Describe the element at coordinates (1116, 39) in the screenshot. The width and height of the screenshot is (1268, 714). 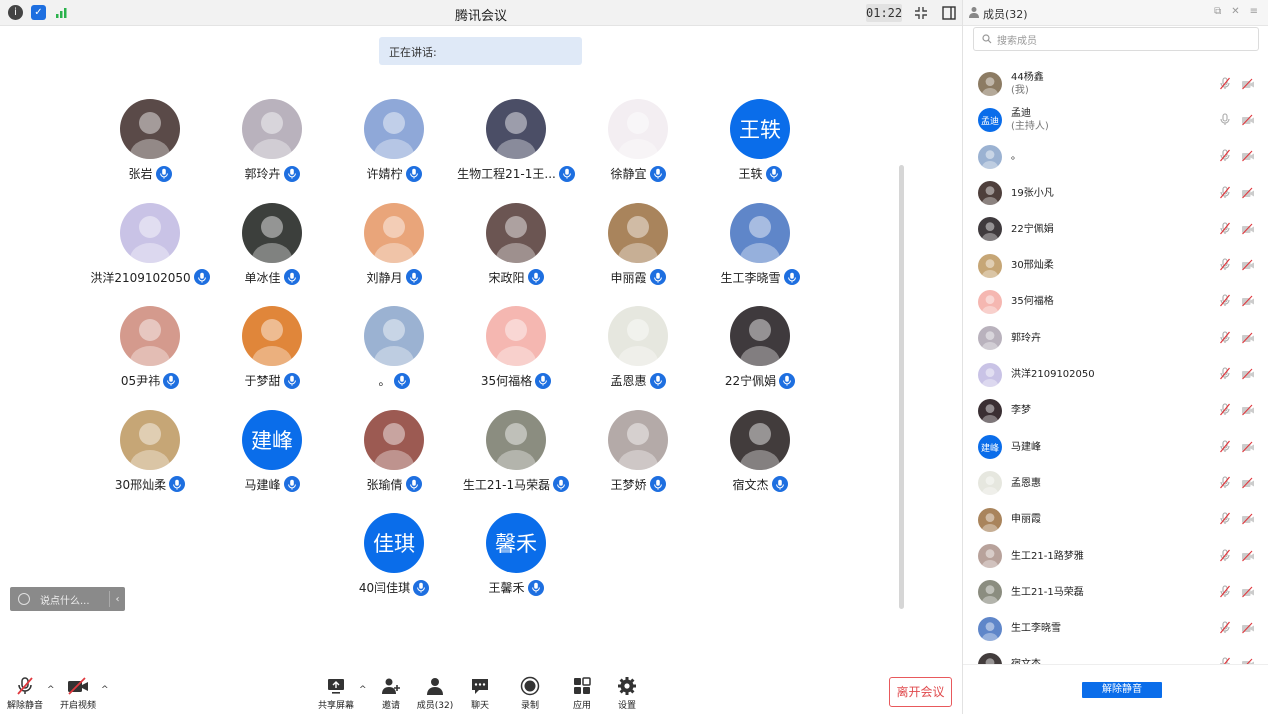
I see `member-search-input: 搜索成员` at that location.